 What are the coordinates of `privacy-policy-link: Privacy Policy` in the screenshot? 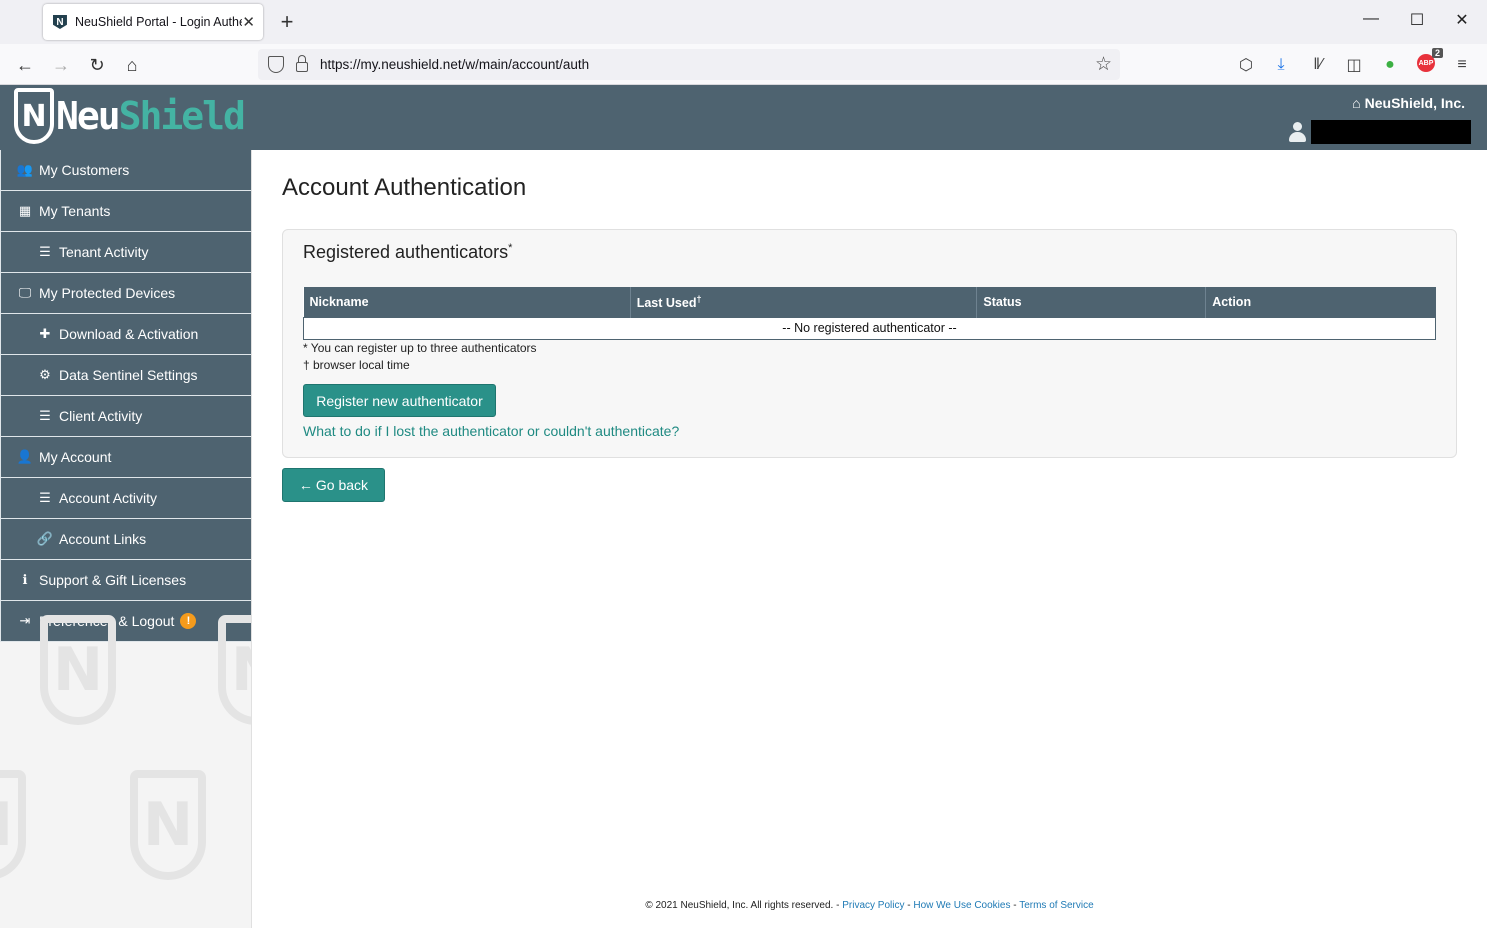 It's located at (873, 905).